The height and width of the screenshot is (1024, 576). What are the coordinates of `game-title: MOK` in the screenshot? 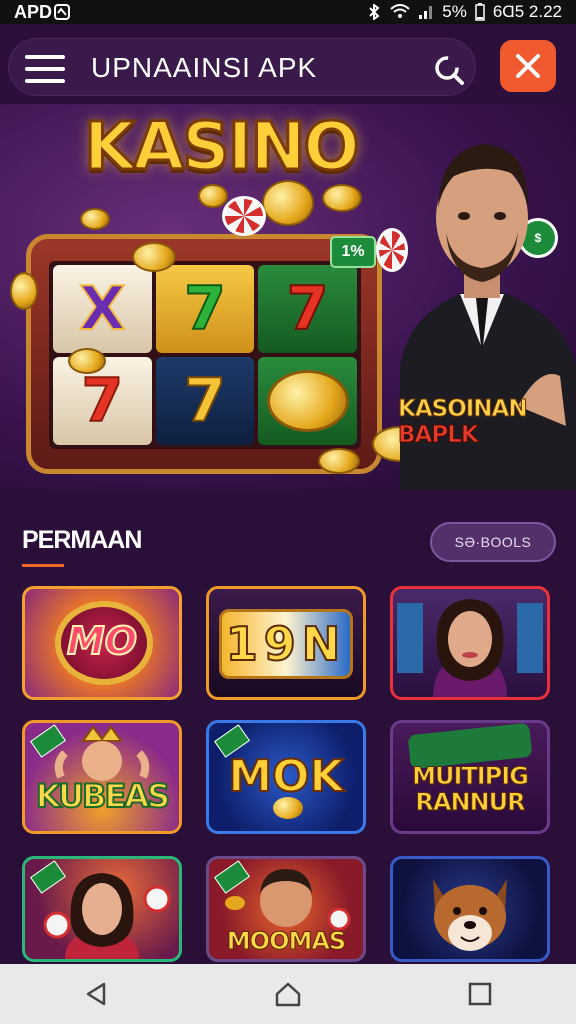 It's located at (285, 776).